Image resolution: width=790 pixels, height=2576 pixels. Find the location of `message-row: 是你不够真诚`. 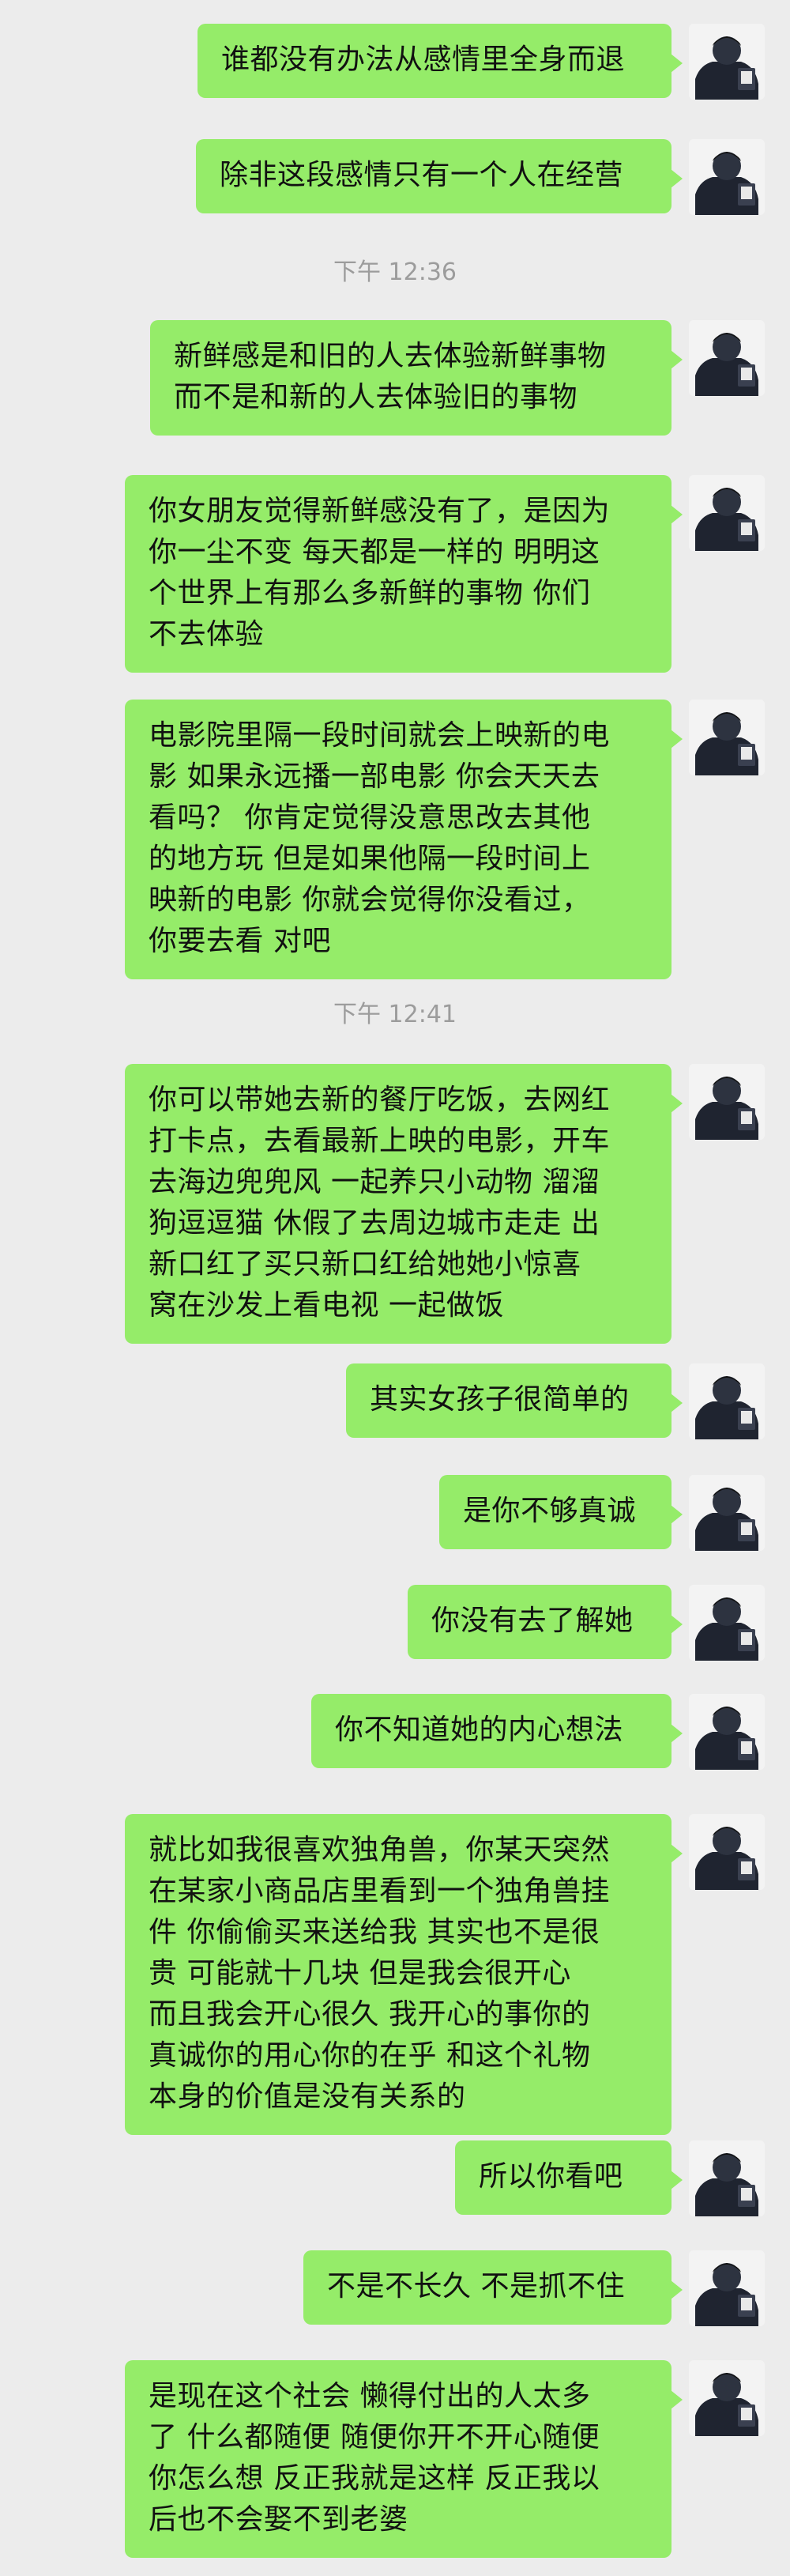

message-row: 是你不够真诚 is located at coordinates (602, 1513).